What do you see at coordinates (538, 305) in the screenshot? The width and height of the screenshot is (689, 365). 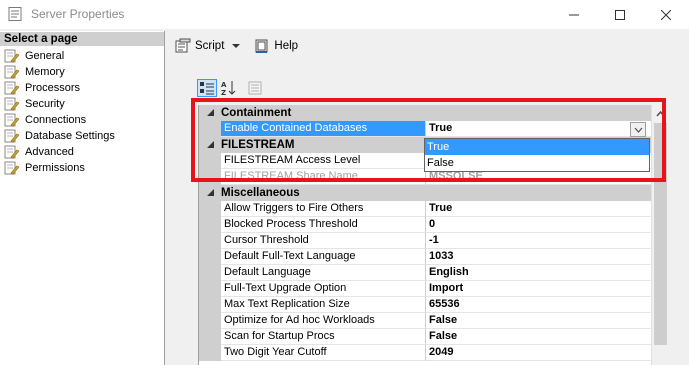 I see `property-value: 65536` at bounding box center [538, 305].